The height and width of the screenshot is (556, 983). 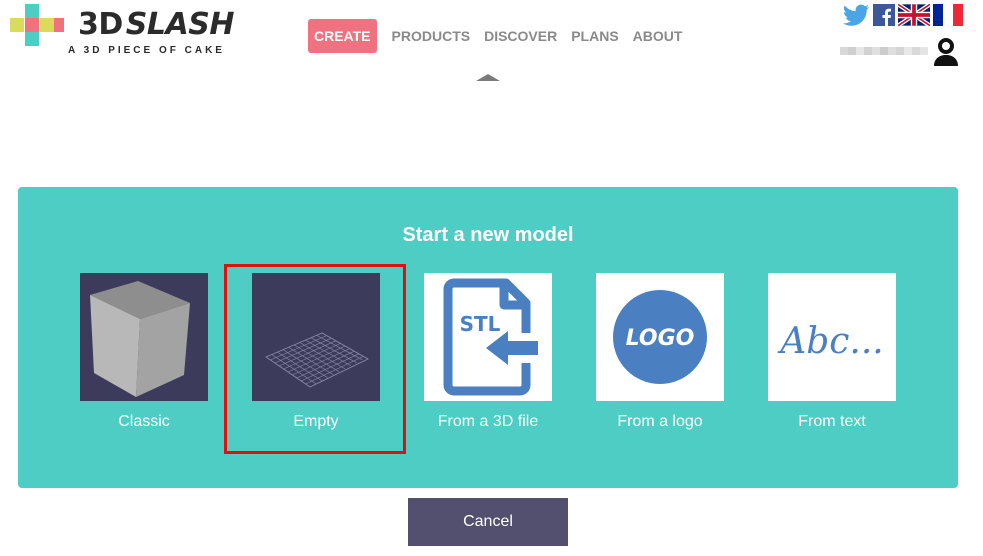 What do you see at coordinates (144, 337) in the screenshot?
I see `cube-icon` at bounding box center [144, 337].